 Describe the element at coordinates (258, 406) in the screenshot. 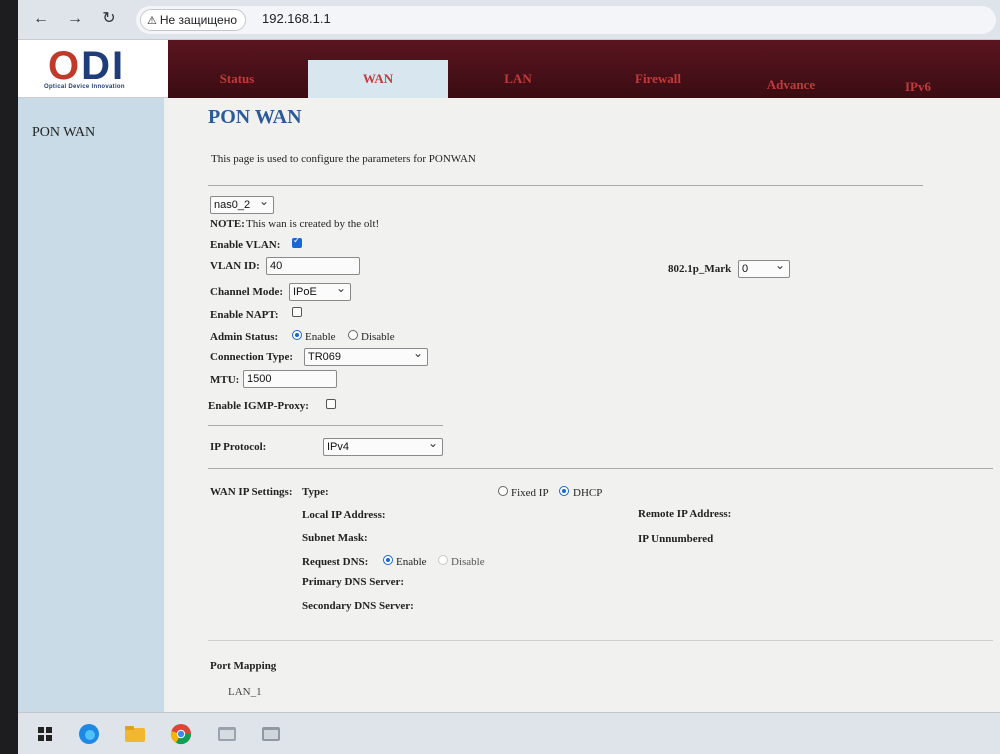

I see `igmp-proxy-label: Enable IGMP-Proxy:` at that location.